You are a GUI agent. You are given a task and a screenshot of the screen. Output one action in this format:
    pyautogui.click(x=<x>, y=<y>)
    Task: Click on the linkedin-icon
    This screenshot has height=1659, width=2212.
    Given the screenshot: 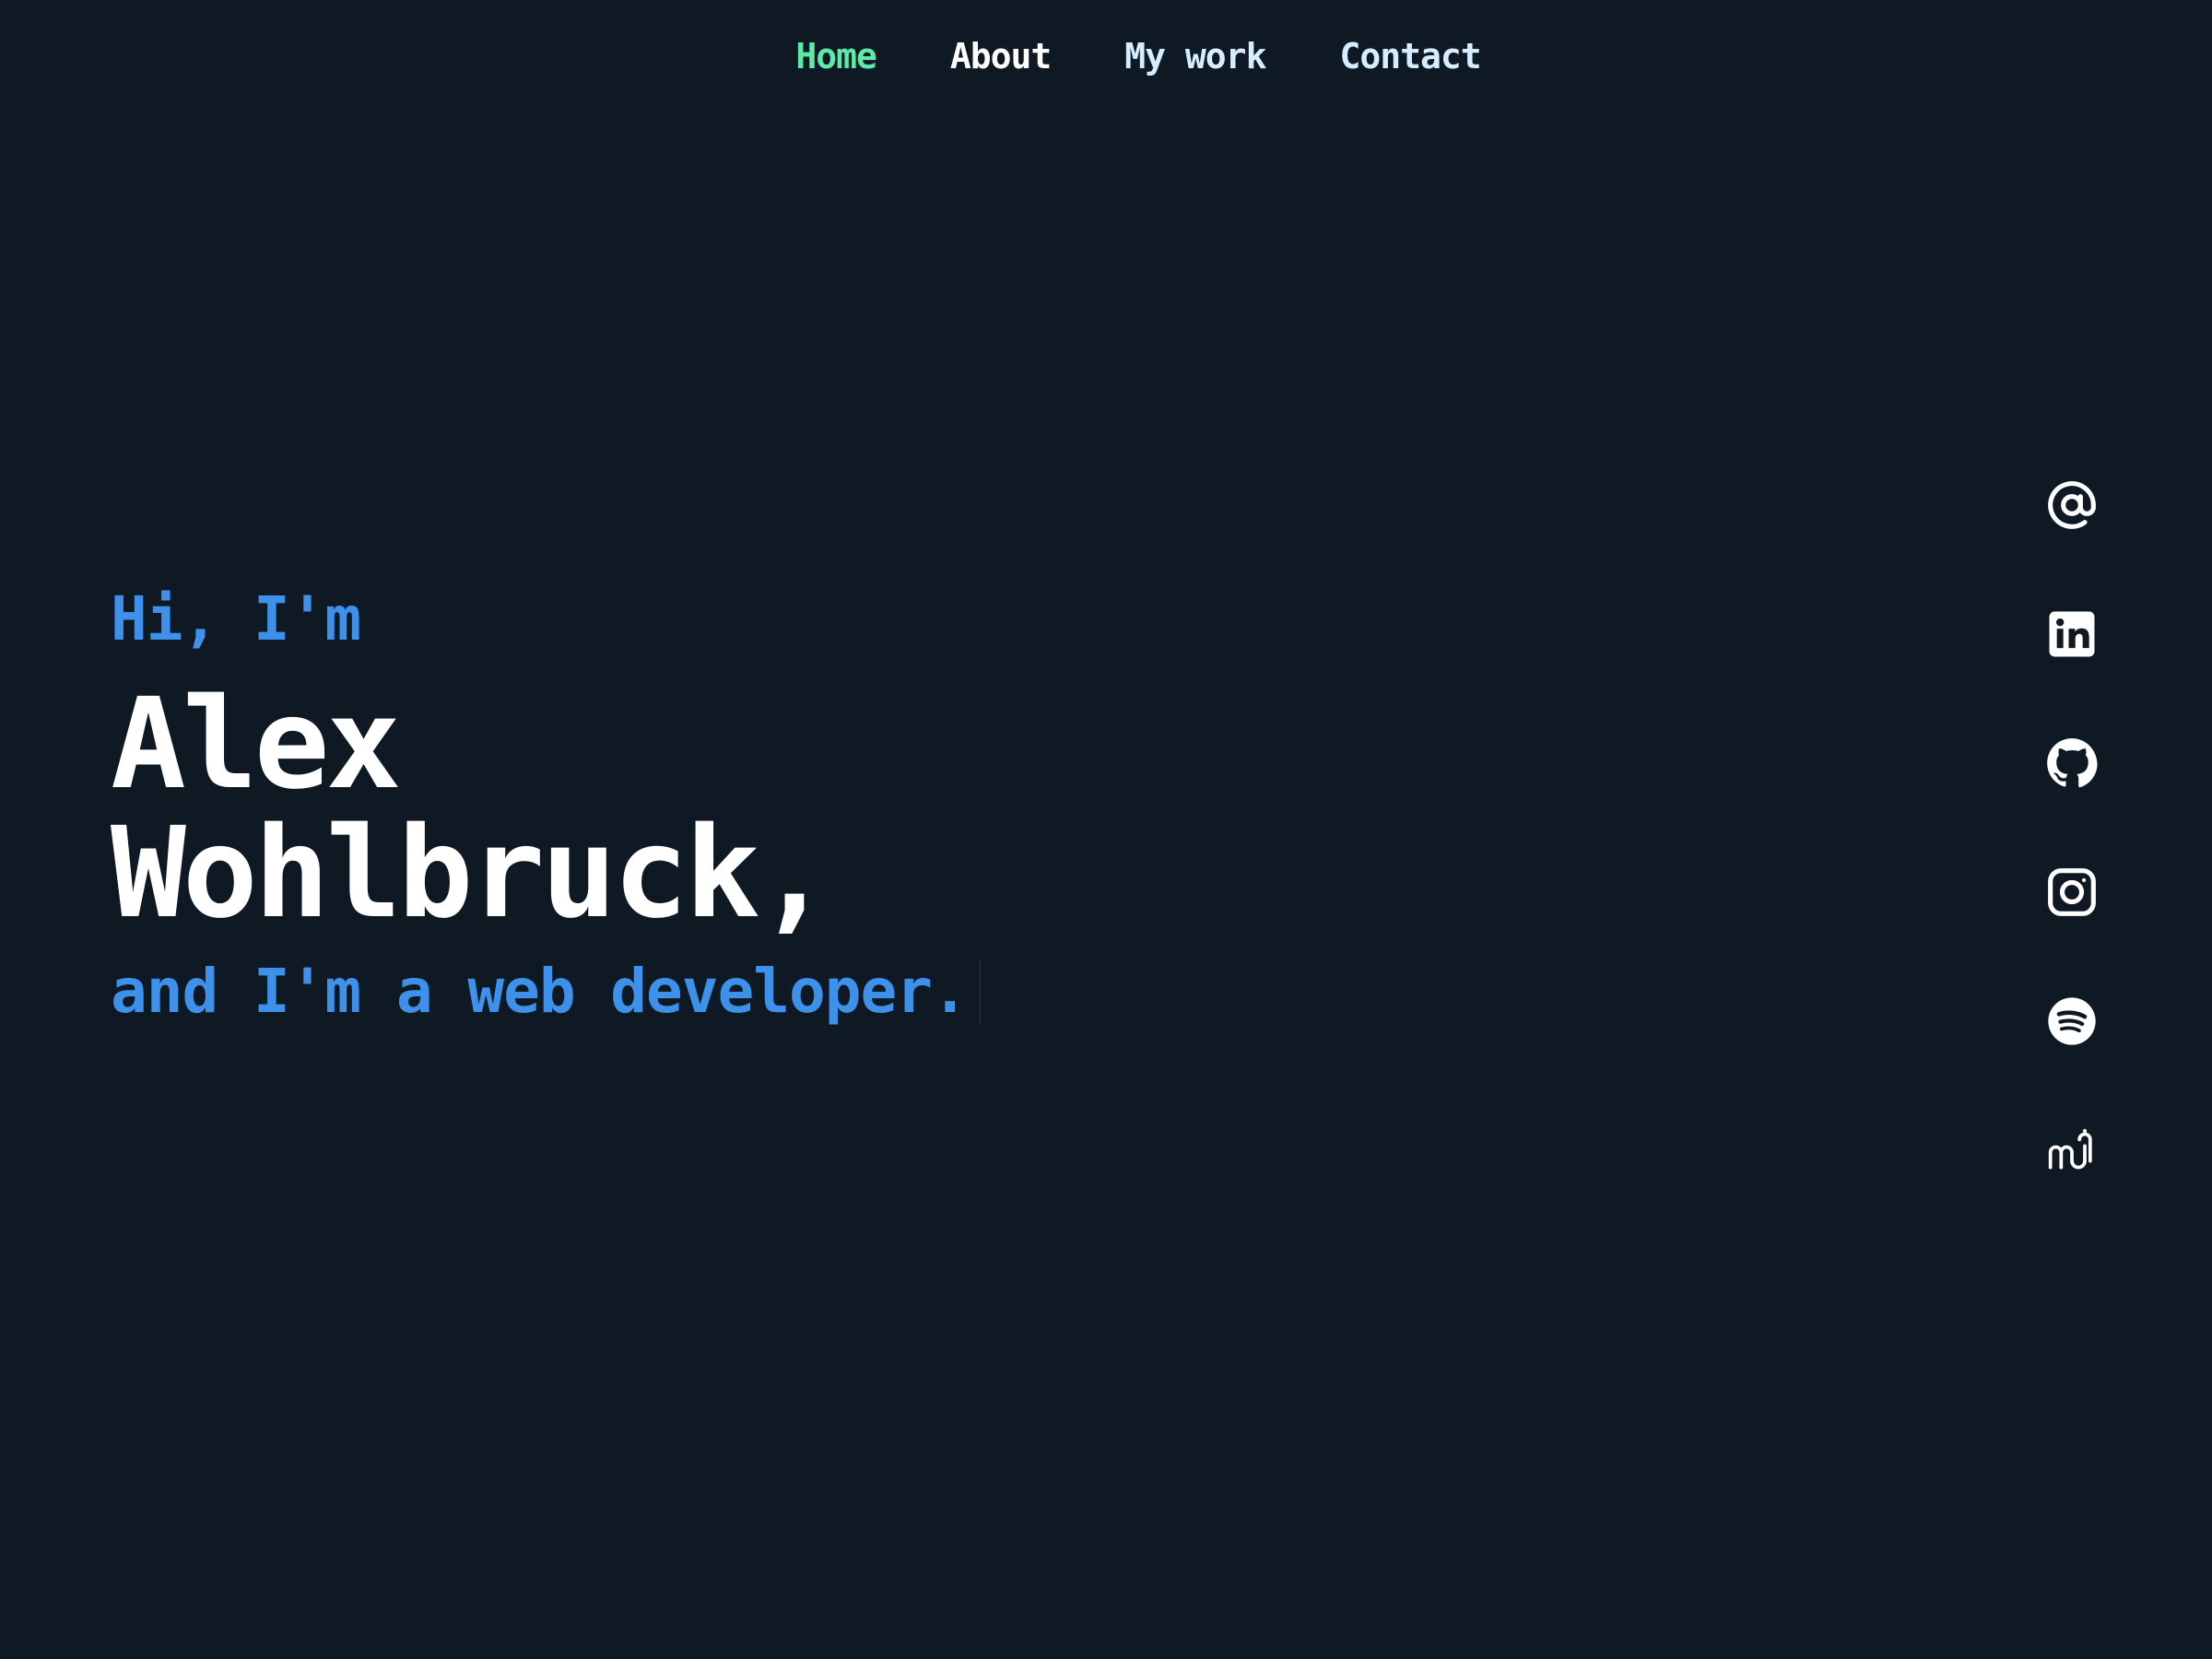 What is the action you would take?
    pyautogui.click(x=2072, y=634)
    